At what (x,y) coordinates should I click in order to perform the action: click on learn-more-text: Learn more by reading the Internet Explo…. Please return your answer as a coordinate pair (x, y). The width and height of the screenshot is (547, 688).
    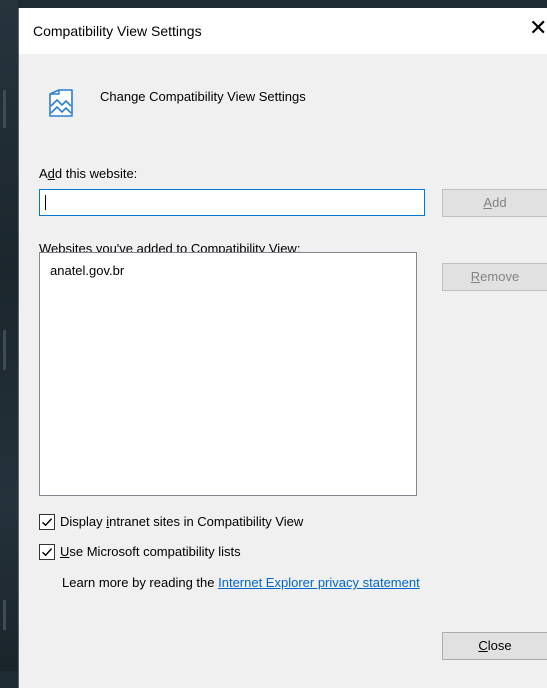
    Looking at the image, I should click on (241, 582).